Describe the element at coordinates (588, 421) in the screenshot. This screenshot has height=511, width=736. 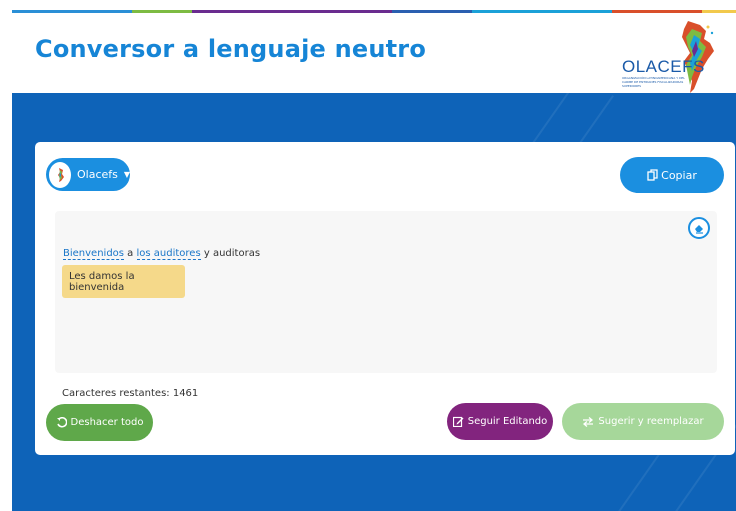
I see `swap-arrows-icon` at that location.